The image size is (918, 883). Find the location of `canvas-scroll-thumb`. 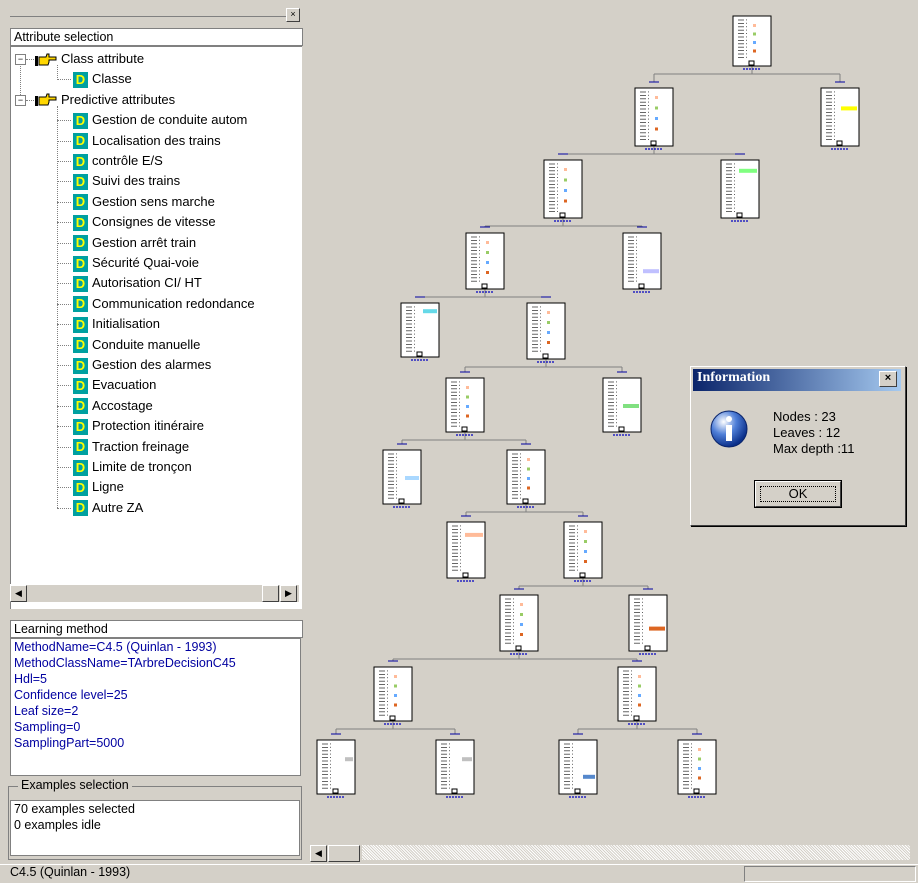

canvas-scroll-thumb is located at coordinates (344, 853).